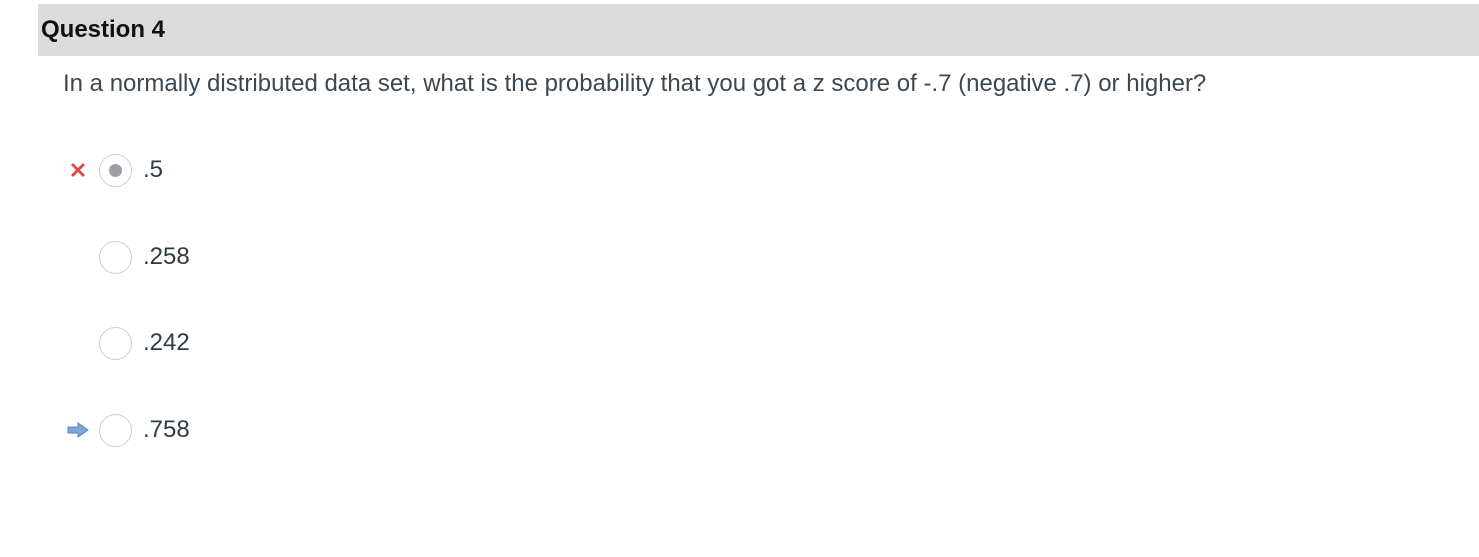 This screenshot has height=557, width=1479. Describe the element at coordinates (166, 429) in the screenshot. I see `answer-label: .758` at that location.